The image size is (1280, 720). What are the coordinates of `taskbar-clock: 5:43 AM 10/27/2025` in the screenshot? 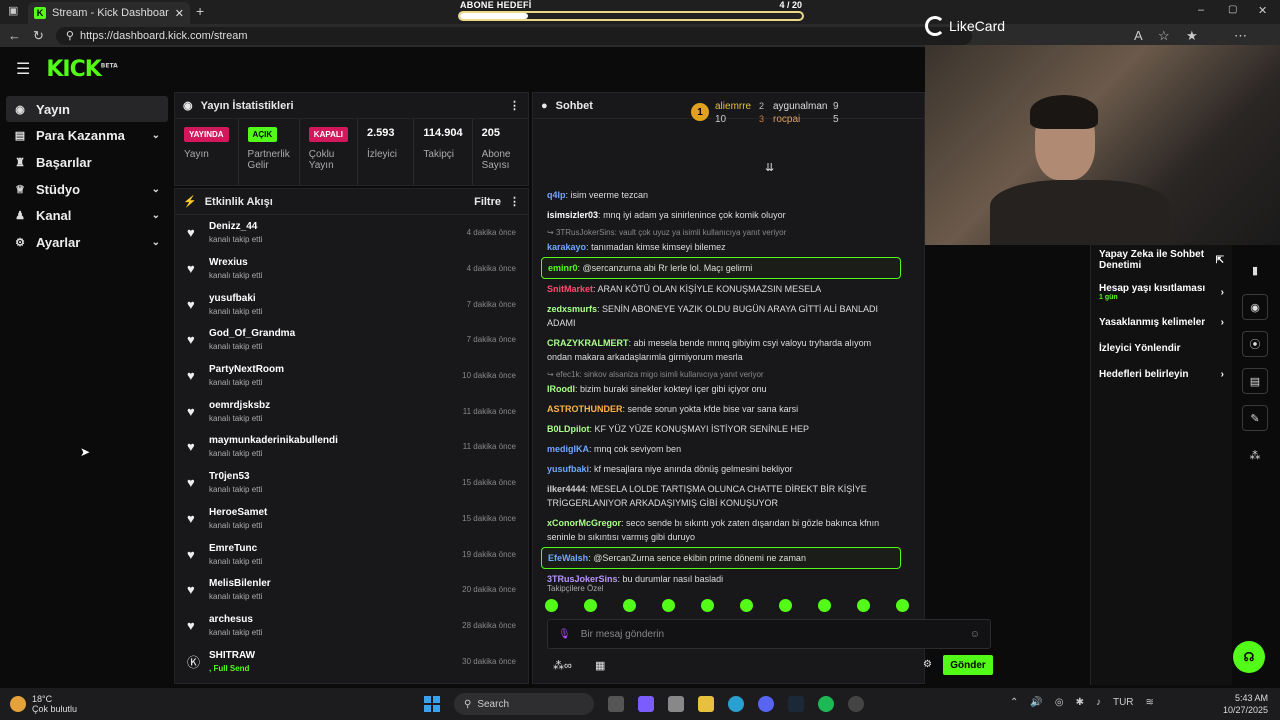 It's located at (1245, 704).